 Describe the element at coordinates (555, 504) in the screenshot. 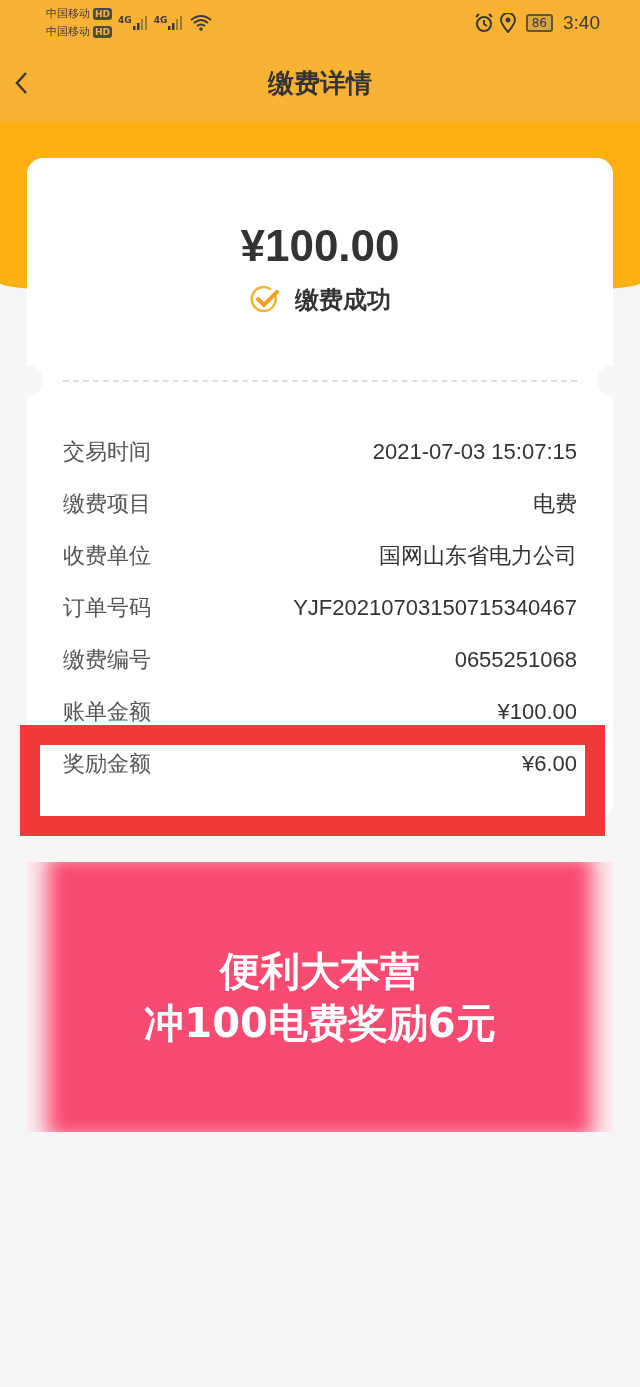

I see `detail-value: 电费` at that location.